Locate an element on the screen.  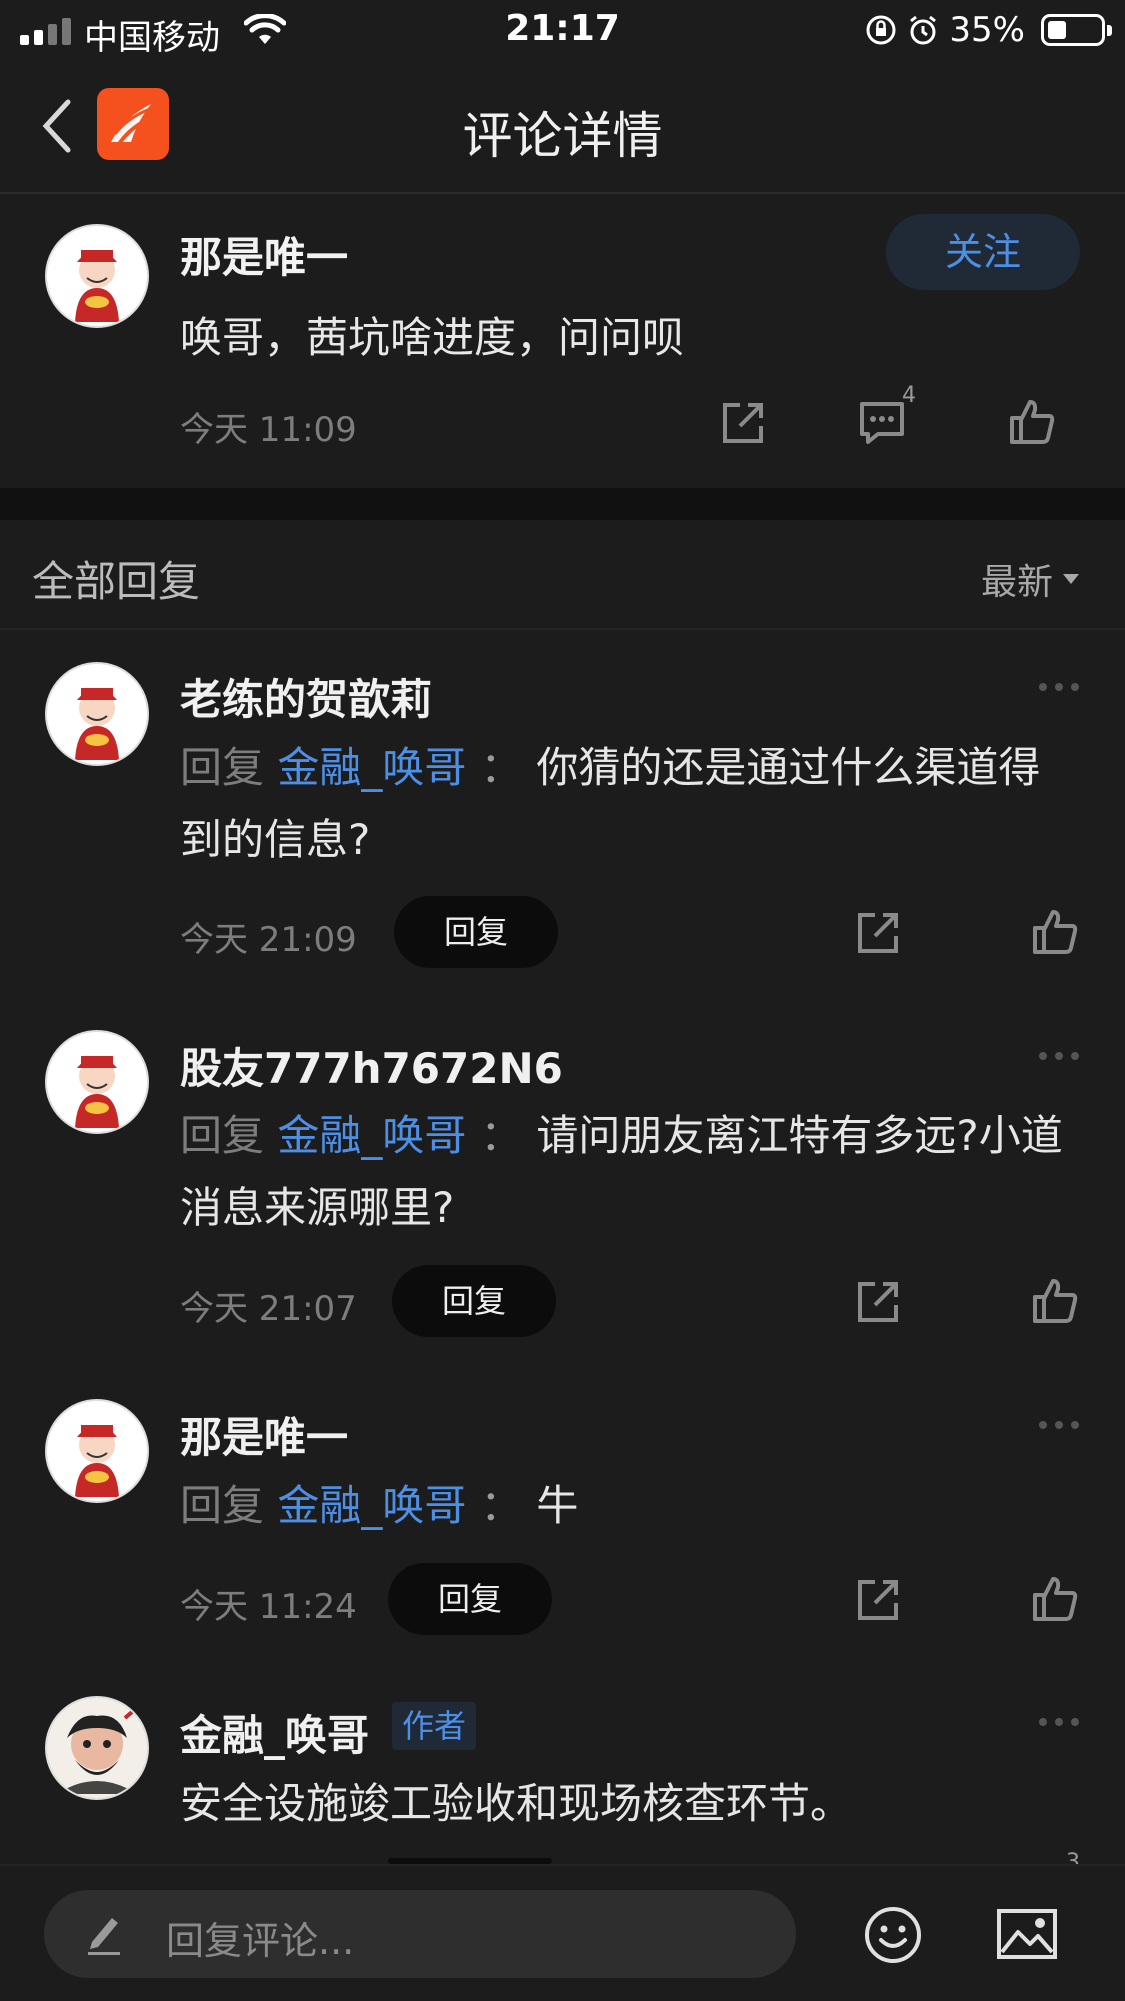
reply-time: 今天 11:24 is located at coordinates (268, 1607).